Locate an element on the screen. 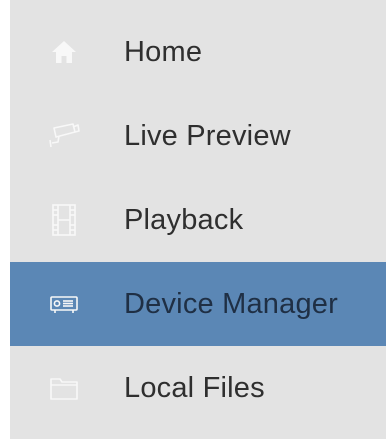  menu-item-label: Device Manager is located at coordinates (231, 303).